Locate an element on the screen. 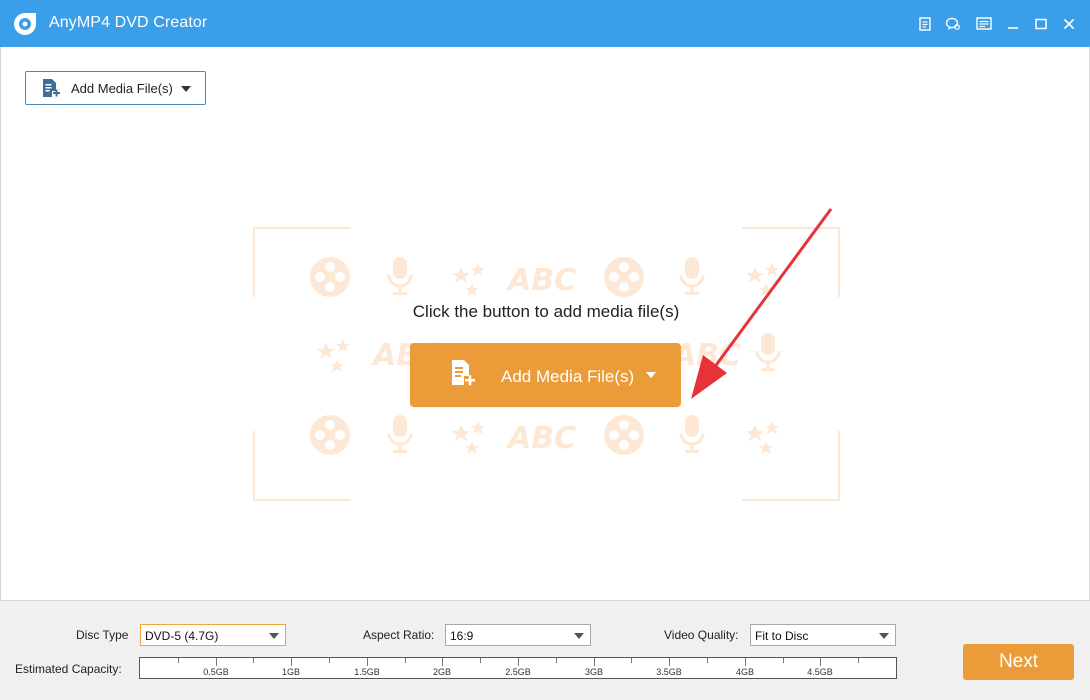 Image resolution: width=1090 pixels, height=700 pixels. menu-icon is located at coordinates (984, 24).